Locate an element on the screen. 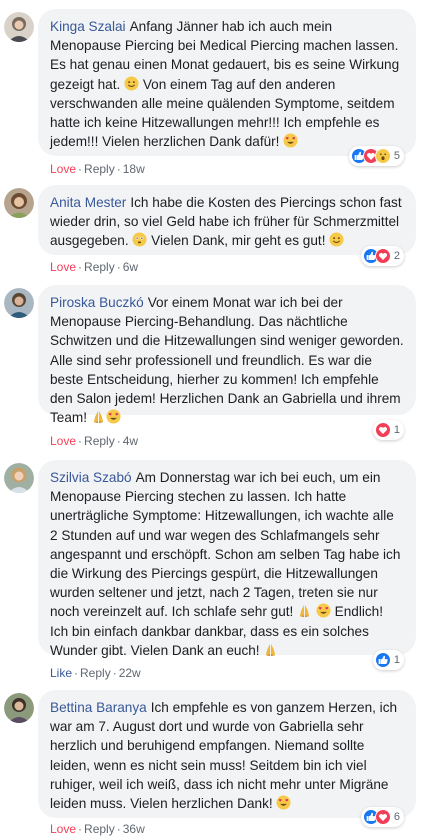 Image resolution: width=424 pixels, height=839 pixels. reaction-summary: 2 is located at coordinates (382, 256).